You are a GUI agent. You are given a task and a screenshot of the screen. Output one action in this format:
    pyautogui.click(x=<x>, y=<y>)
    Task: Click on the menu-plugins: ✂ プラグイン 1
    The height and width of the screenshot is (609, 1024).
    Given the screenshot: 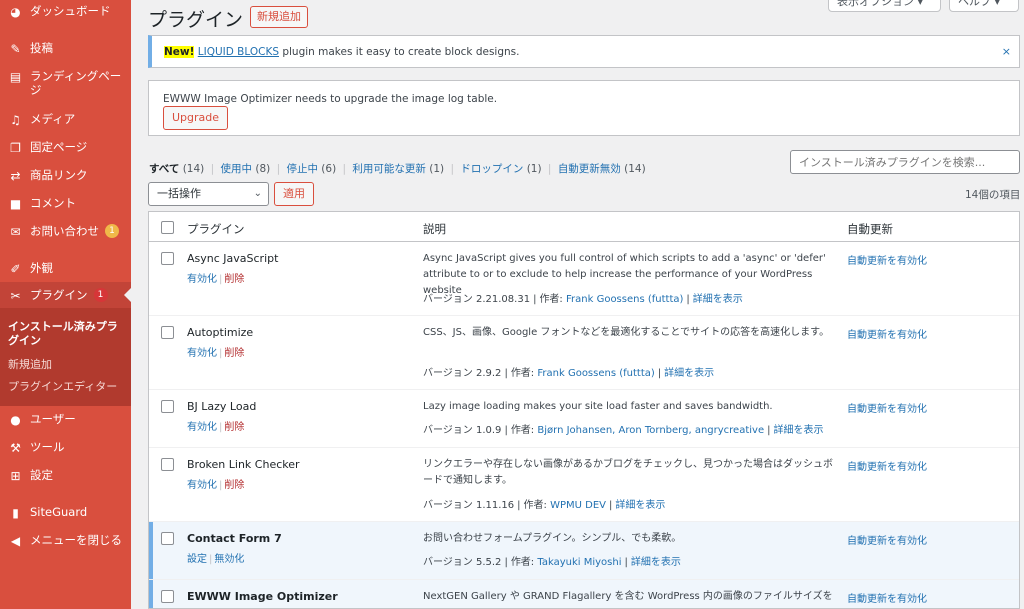 What is the action you would take?
    pyautogui.click(x=65, y=295)
    